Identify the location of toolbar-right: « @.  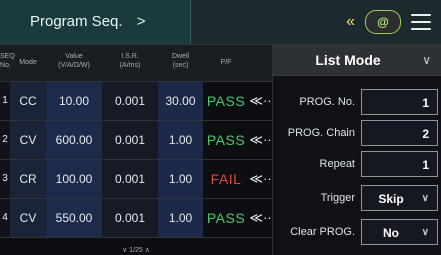
(388, 22).